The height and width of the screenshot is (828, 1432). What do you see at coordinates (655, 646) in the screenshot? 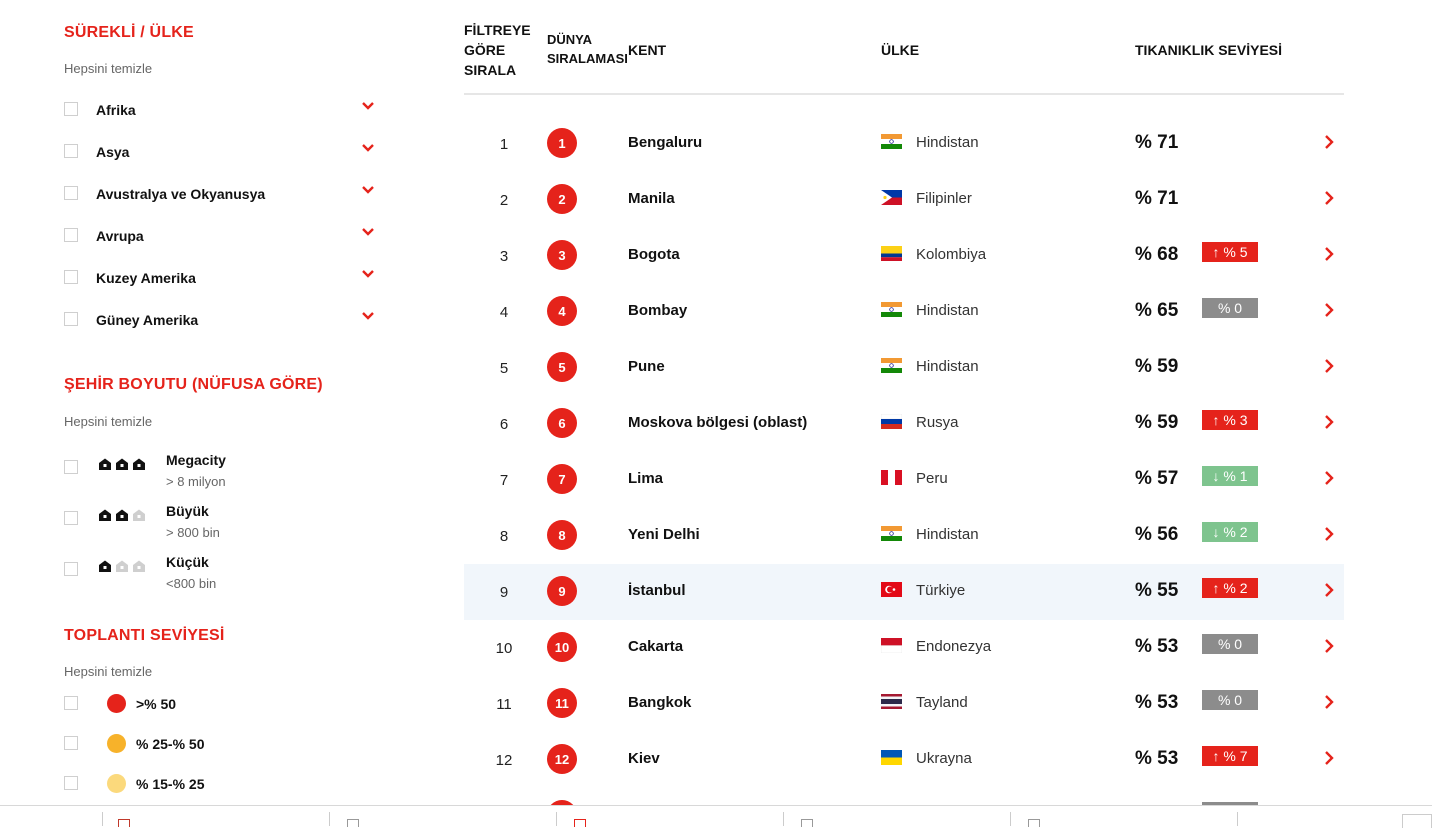
I see `city-name: Cakarta` at bounding box center [655, 646].